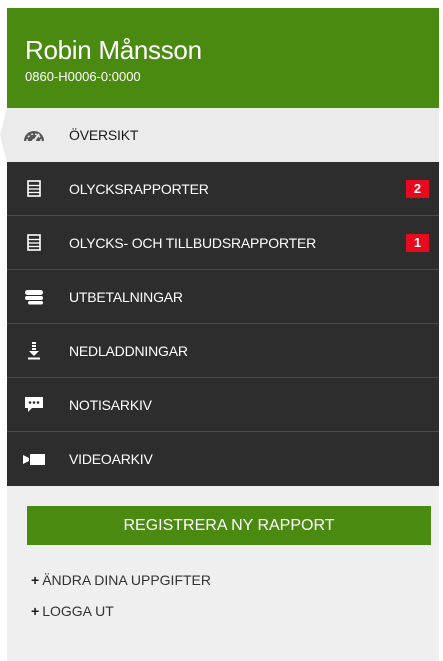 The height and width of the screenshot is (661, 443). Describe the element at coordinates (126, 296) in the screenshot. I see `nav-label: UTBETALNINGAR` at that location.